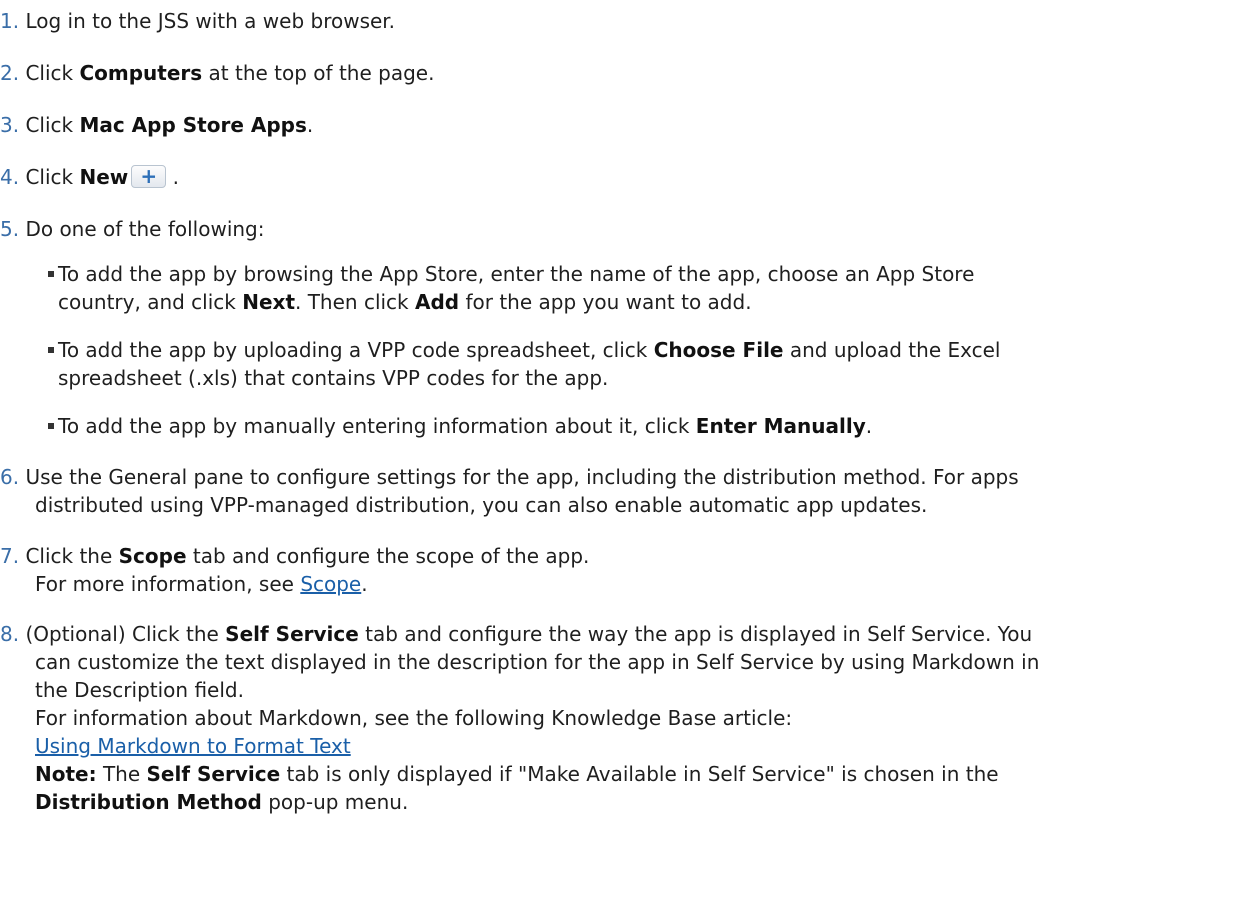  Describe the element at coordinates (152, 556) in the screenshot. I see `ui-term: Scope` at that location.